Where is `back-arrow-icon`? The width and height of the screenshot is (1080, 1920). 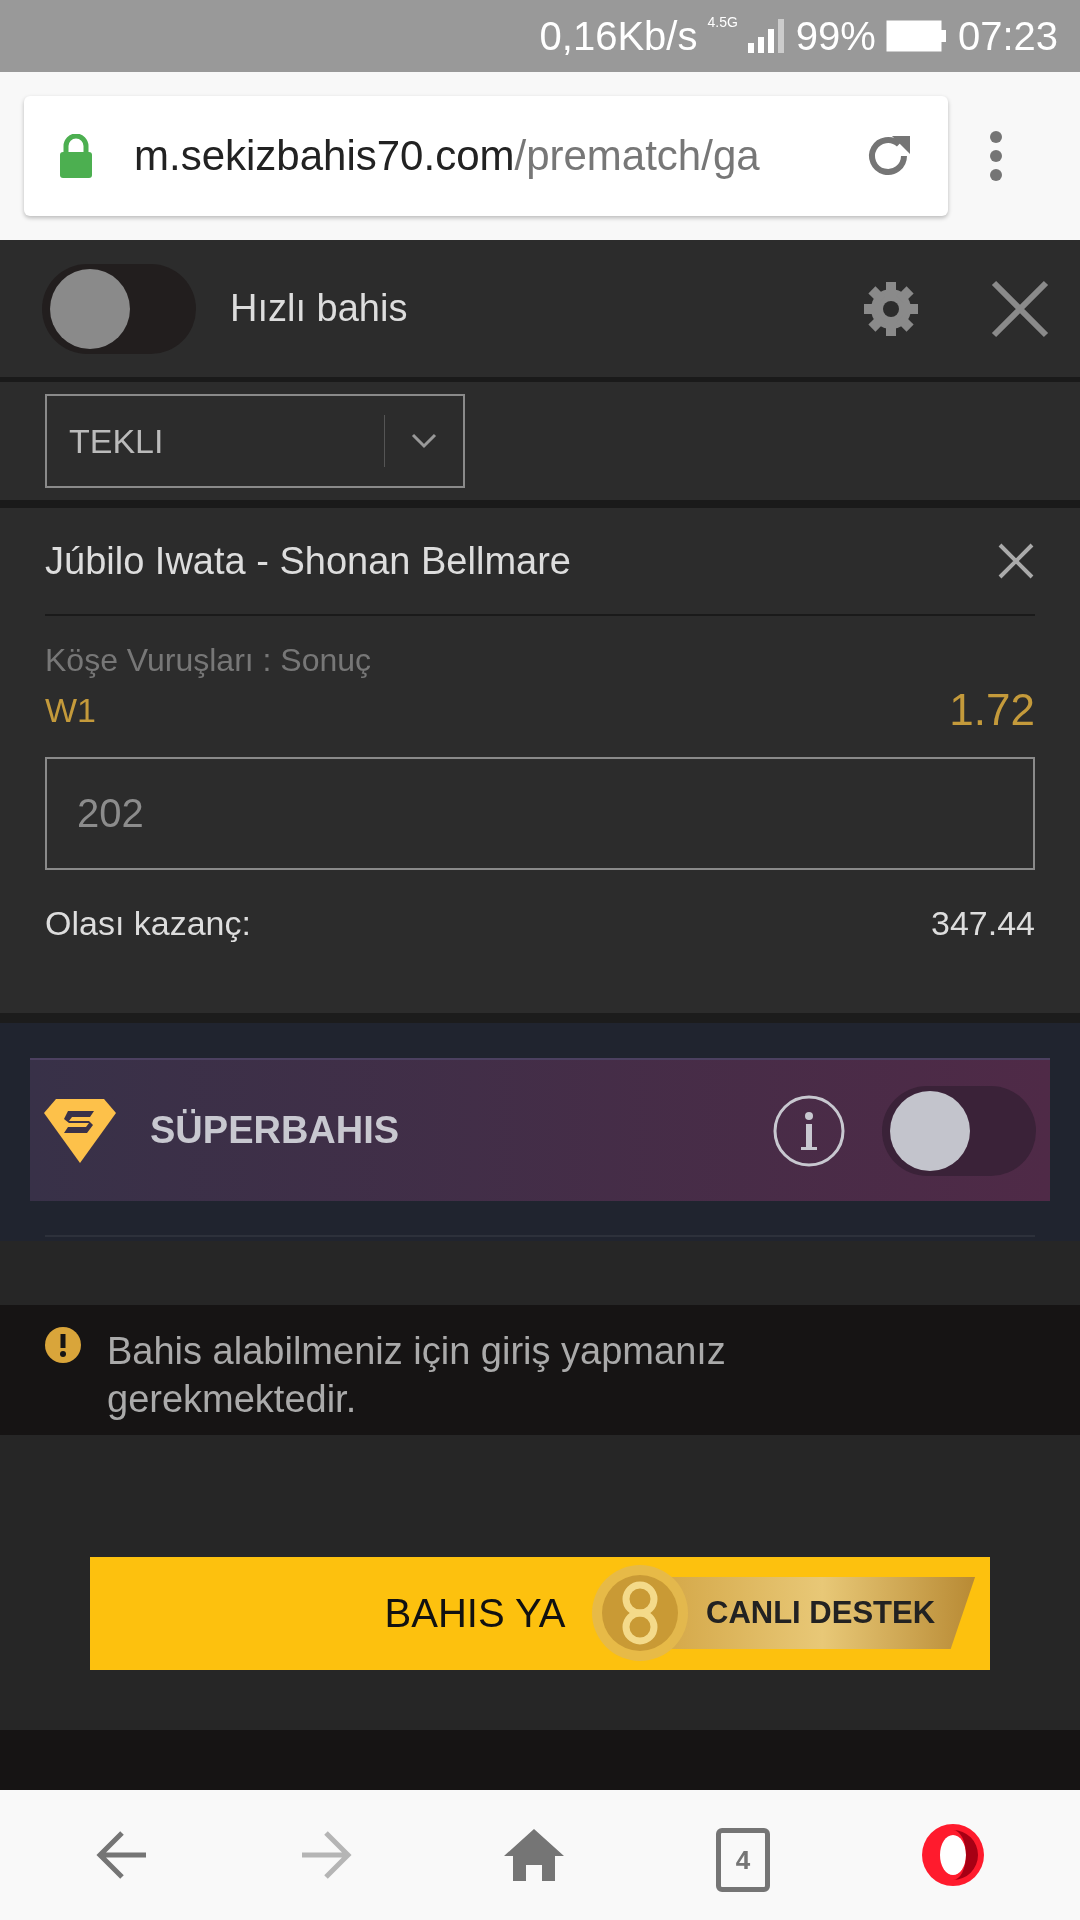 back-arrow-icon is located at coordinates (122, 1855).